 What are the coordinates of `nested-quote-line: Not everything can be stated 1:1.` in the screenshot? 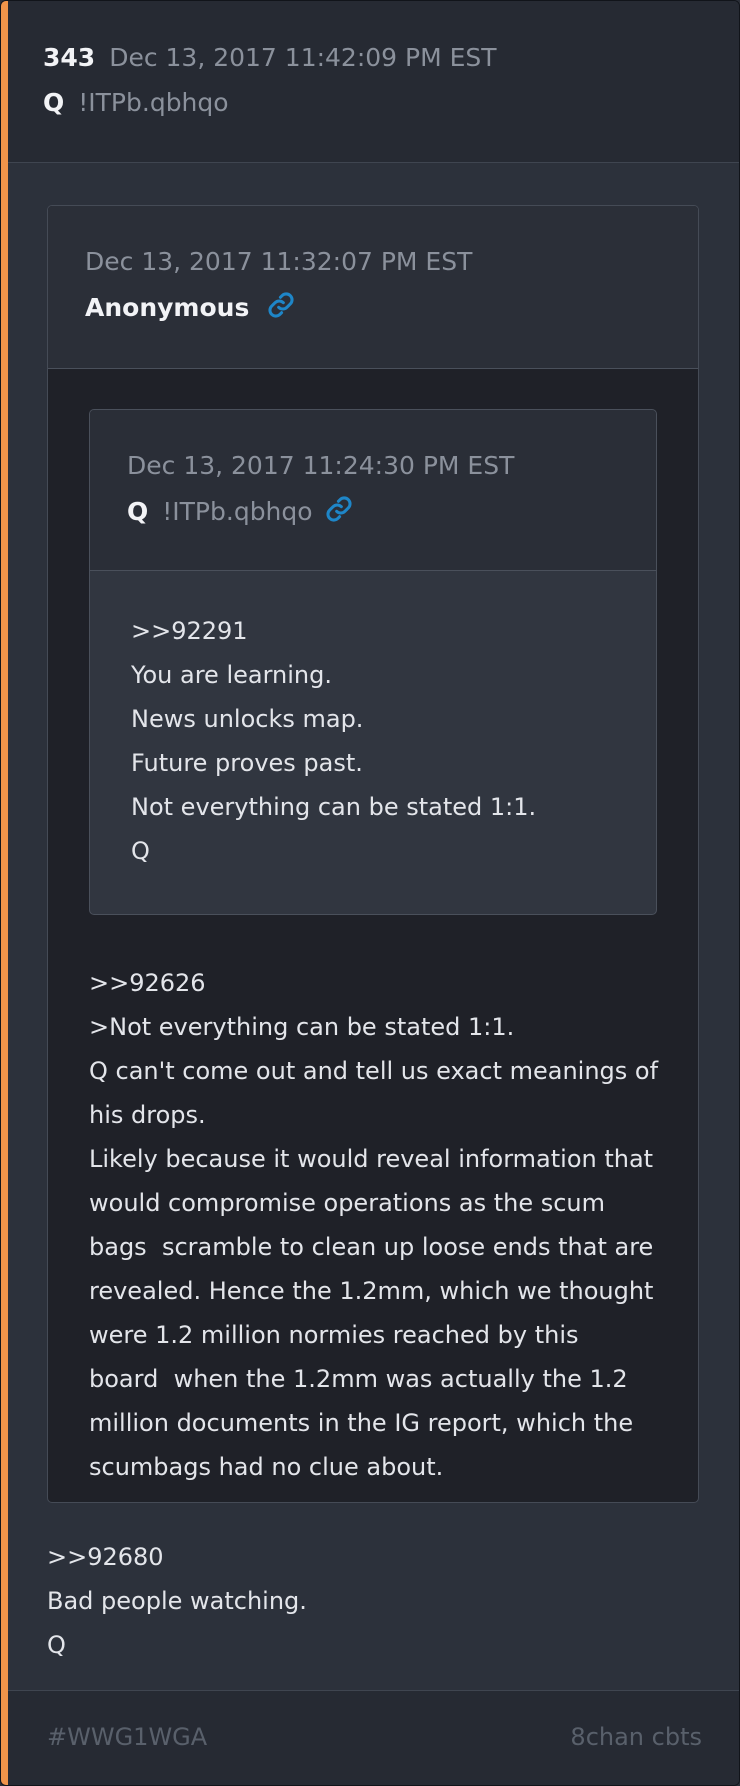 It's located at (334, 807).